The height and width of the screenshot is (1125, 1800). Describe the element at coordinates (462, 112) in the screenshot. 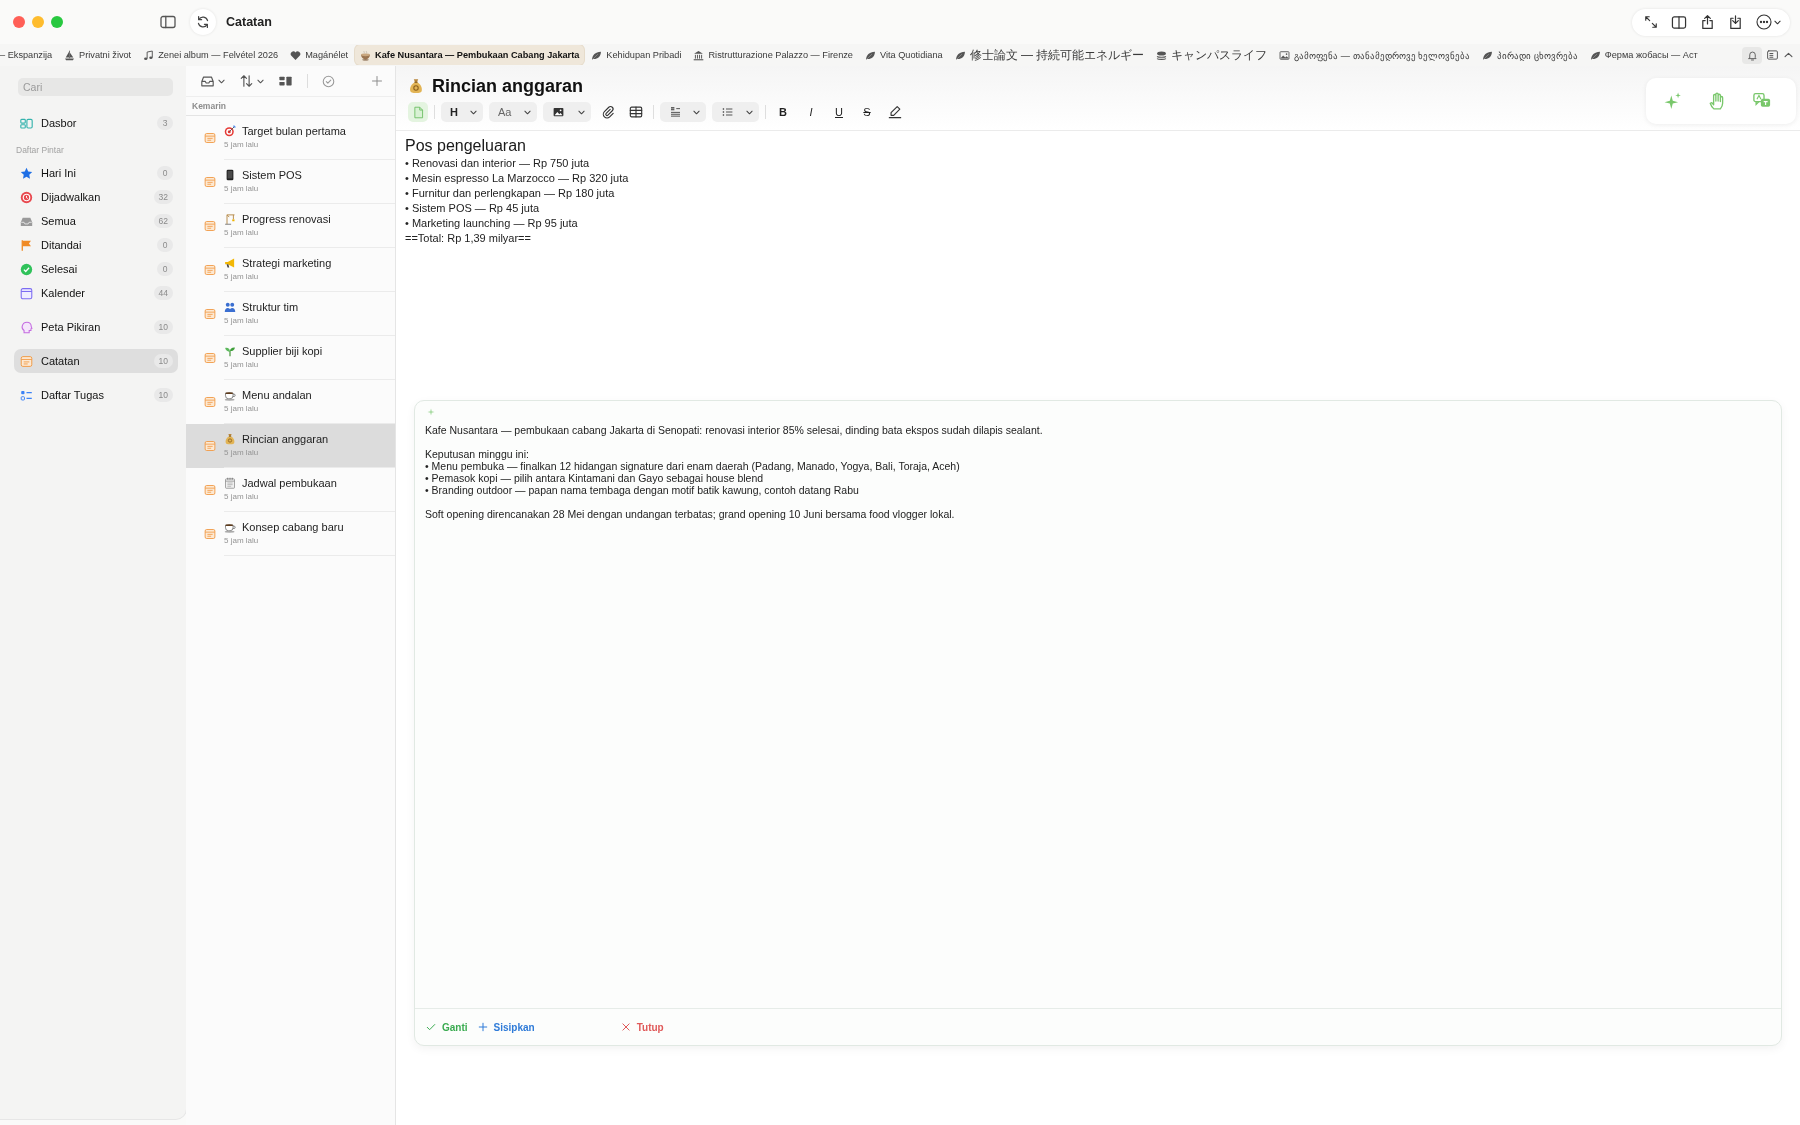

I see `heading-dropdown: H` at that location.